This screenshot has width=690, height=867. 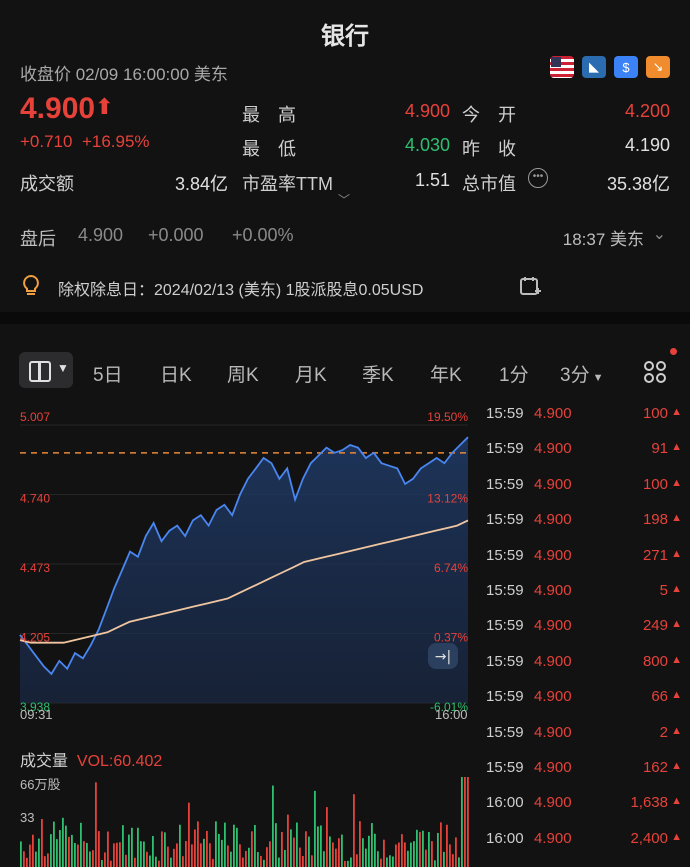 I want to click on grid-menu-icon, so click(x=655, y=374).